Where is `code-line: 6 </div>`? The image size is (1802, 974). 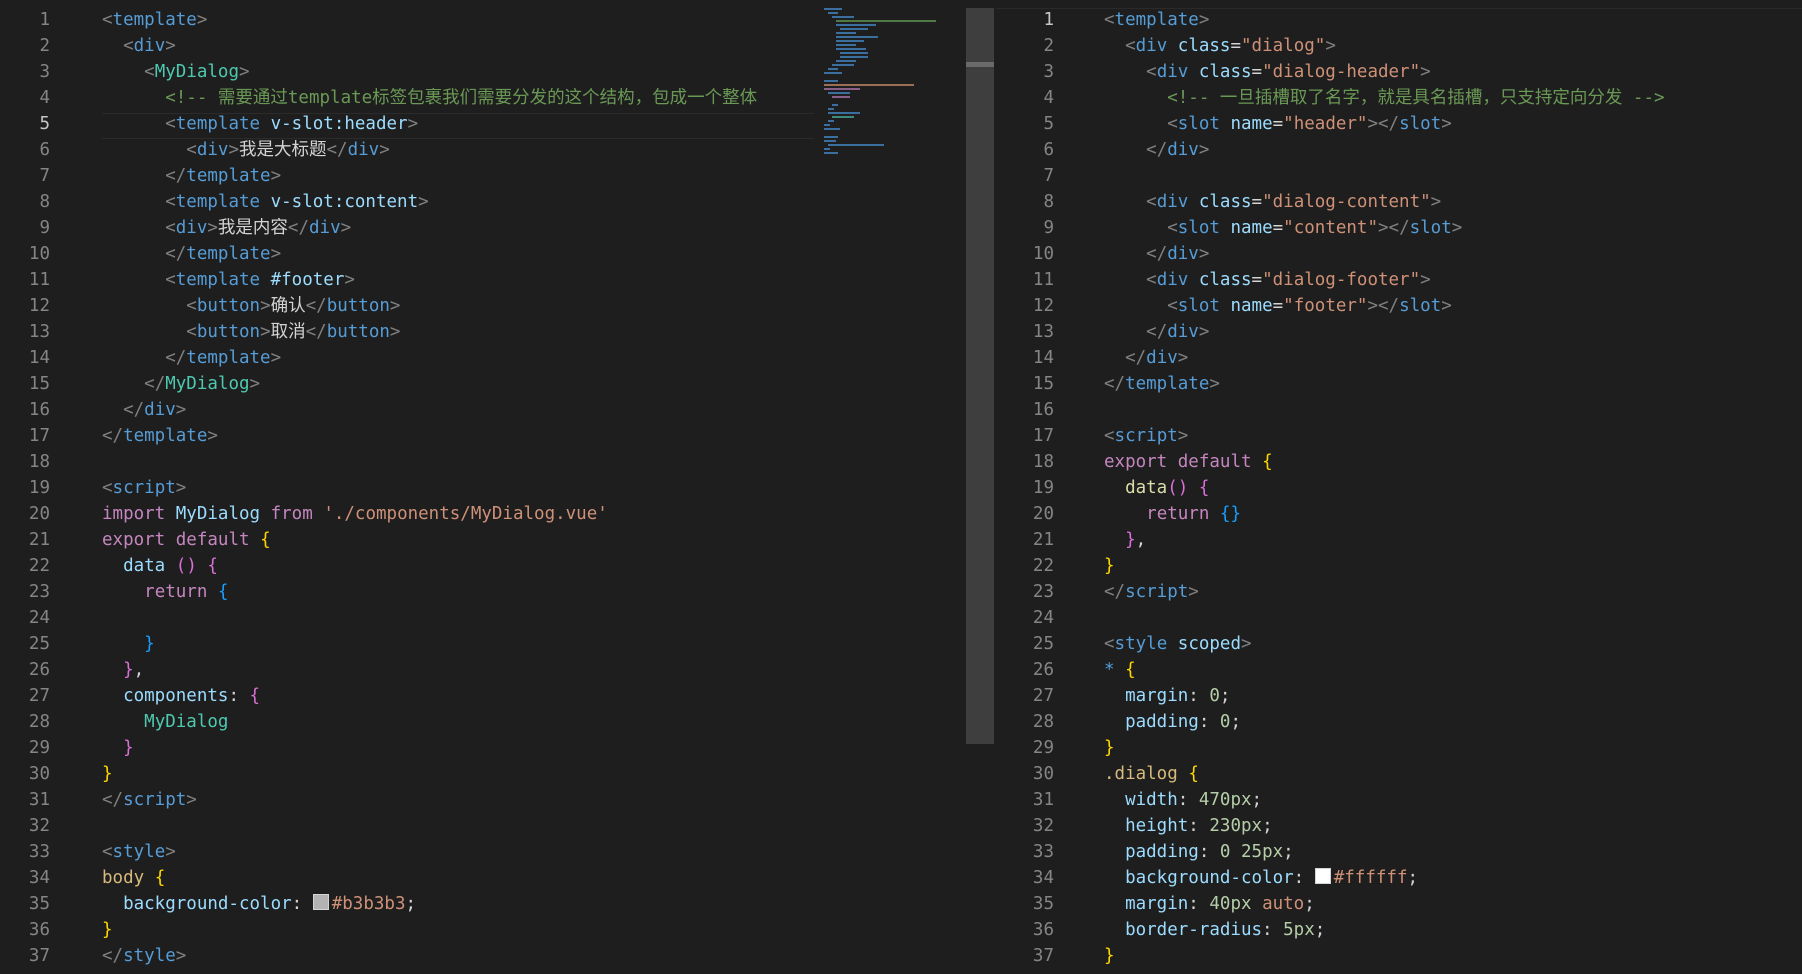 code-line: 6 </div> is located at coordinates (1399, 150).